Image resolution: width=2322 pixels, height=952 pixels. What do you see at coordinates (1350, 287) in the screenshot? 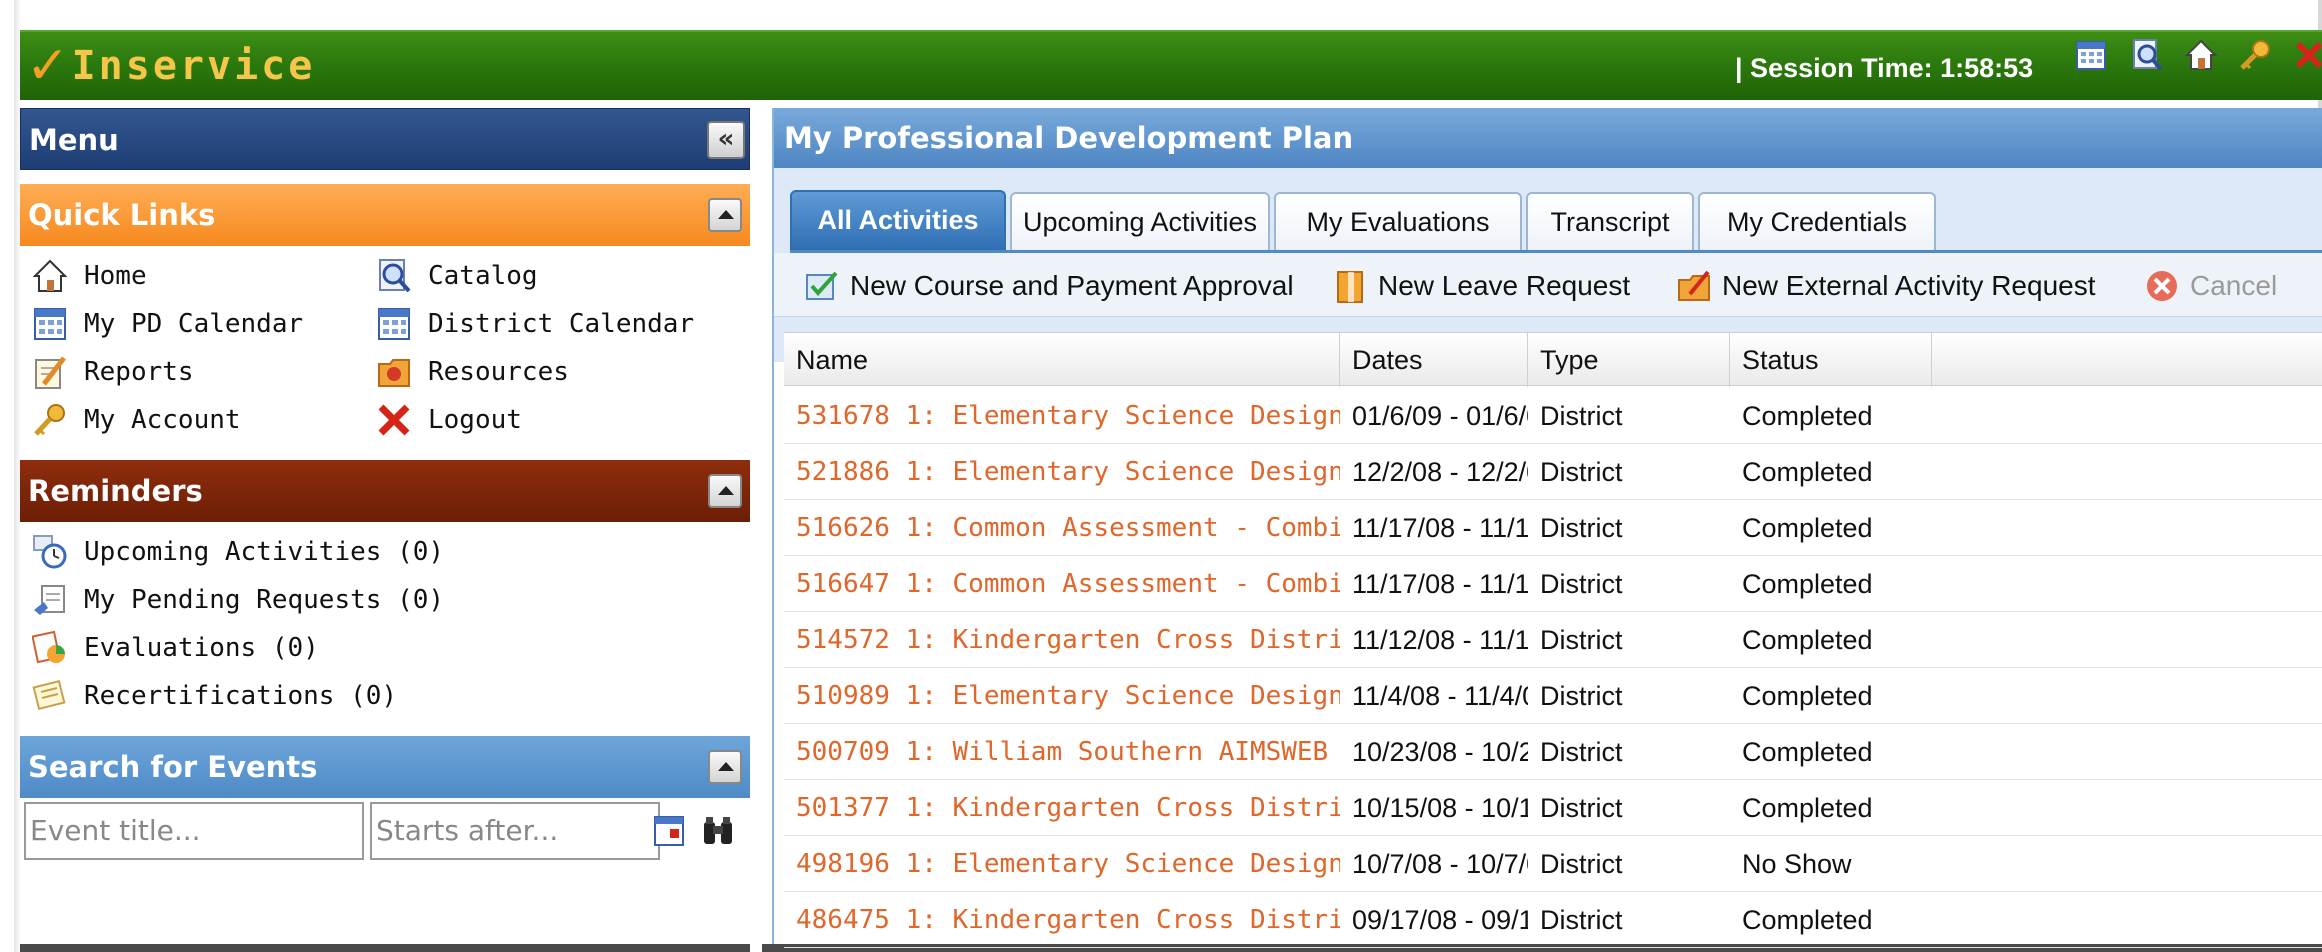
I see `new-leave-icon` at bounding box center [1350, 287].